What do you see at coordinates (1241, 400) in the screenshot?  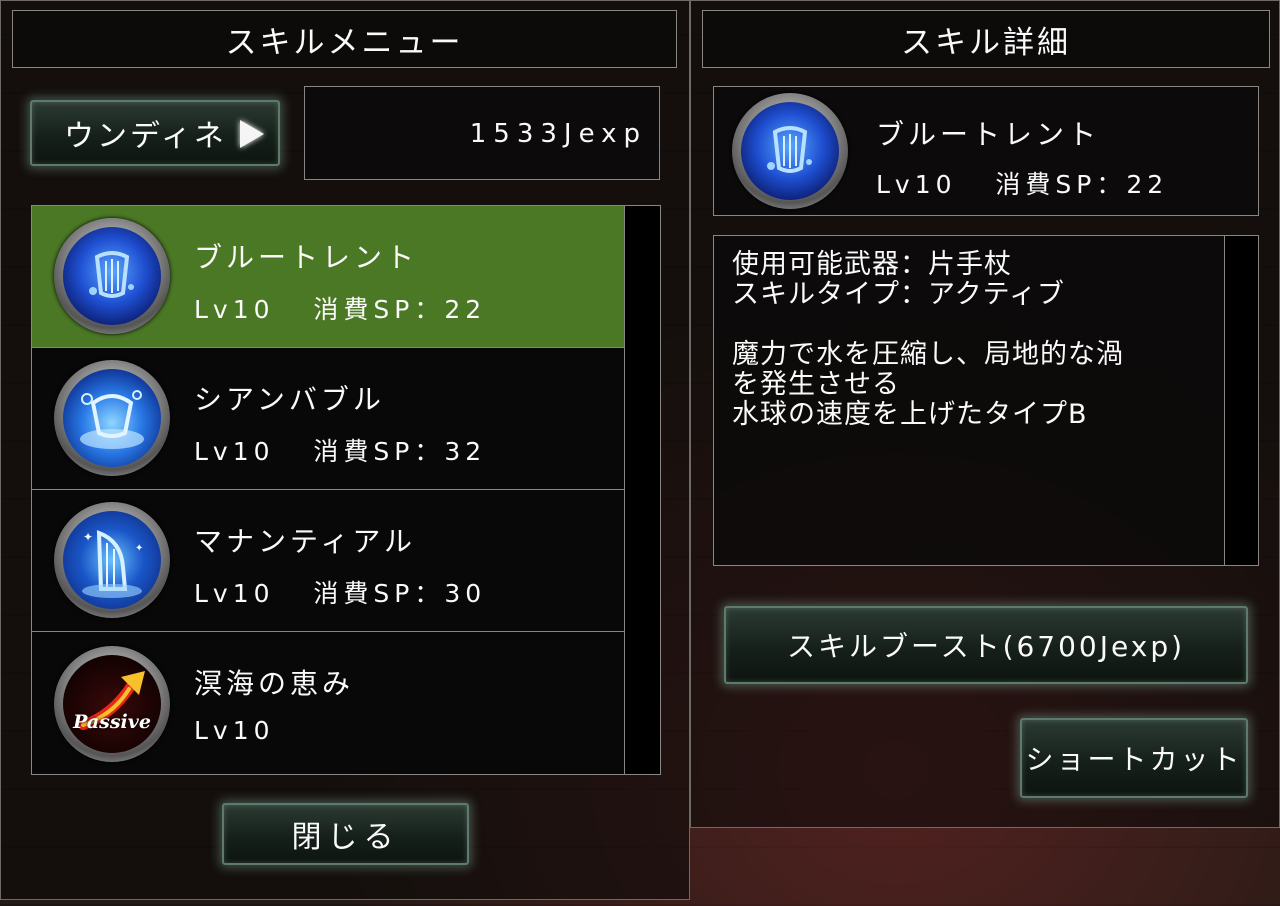 I see `description-scrollbar` at bounding box center [1241, 400].